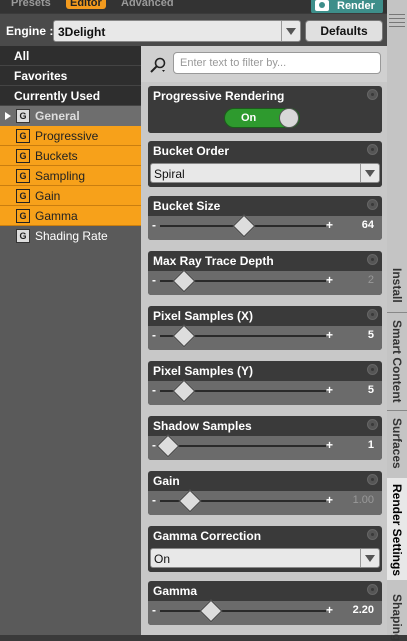  Describe the element at coordinates (86, 4) in the screenshot. I see `tab-editor: Editor` at that location.